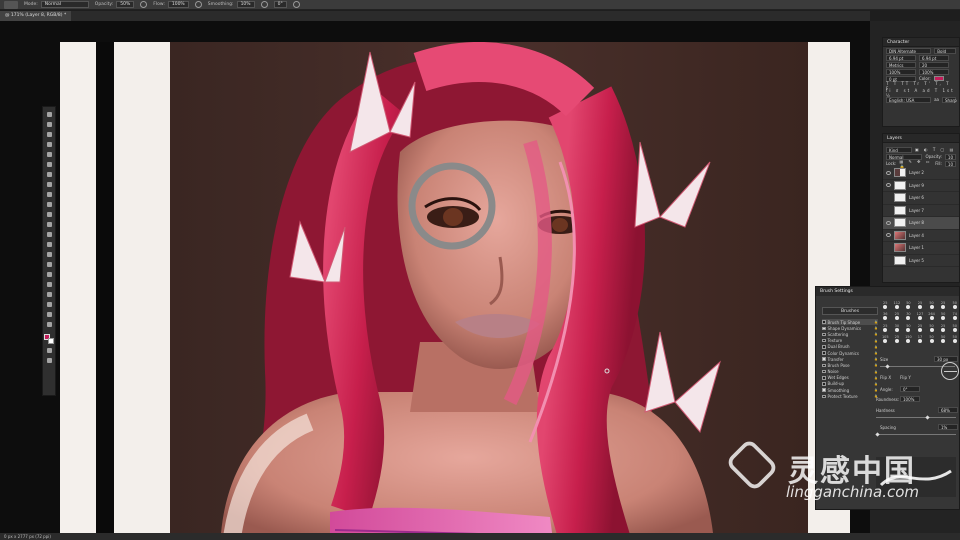  Describe the element at coordinates (11, 5) in the screenshot. I see `brush-tool-preset-icon` at that location.